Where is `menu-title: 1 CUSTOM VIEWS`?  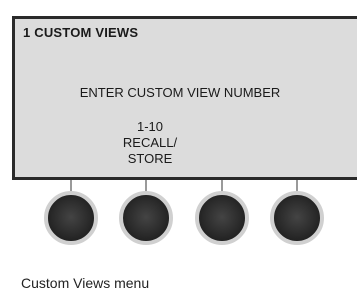 menu-title: 1 CUSTOM VIEWS is located at coordinates (81, 32).